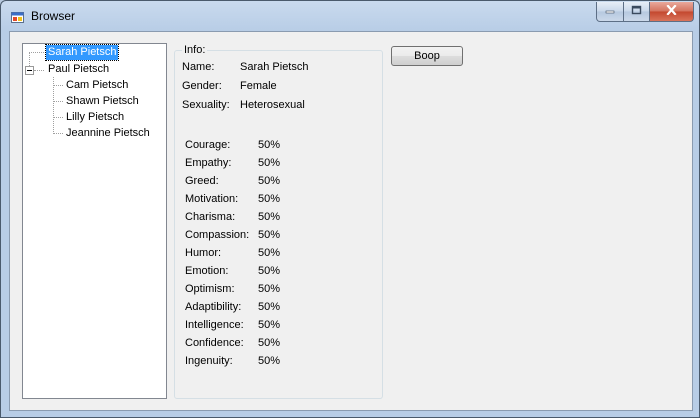 The height and width of the screenshot is (418, 700). I want to click on trait-label: Courage:, so click(208, 145).